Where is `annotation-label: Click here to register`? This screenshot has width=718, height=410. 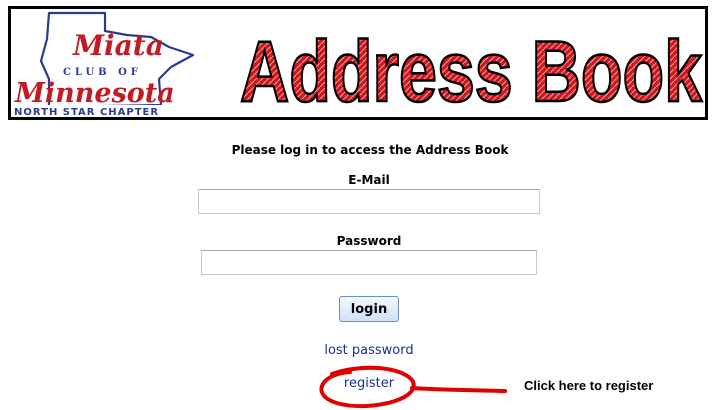 annotation-label: Click here to register is located at coordinates (589, 385).